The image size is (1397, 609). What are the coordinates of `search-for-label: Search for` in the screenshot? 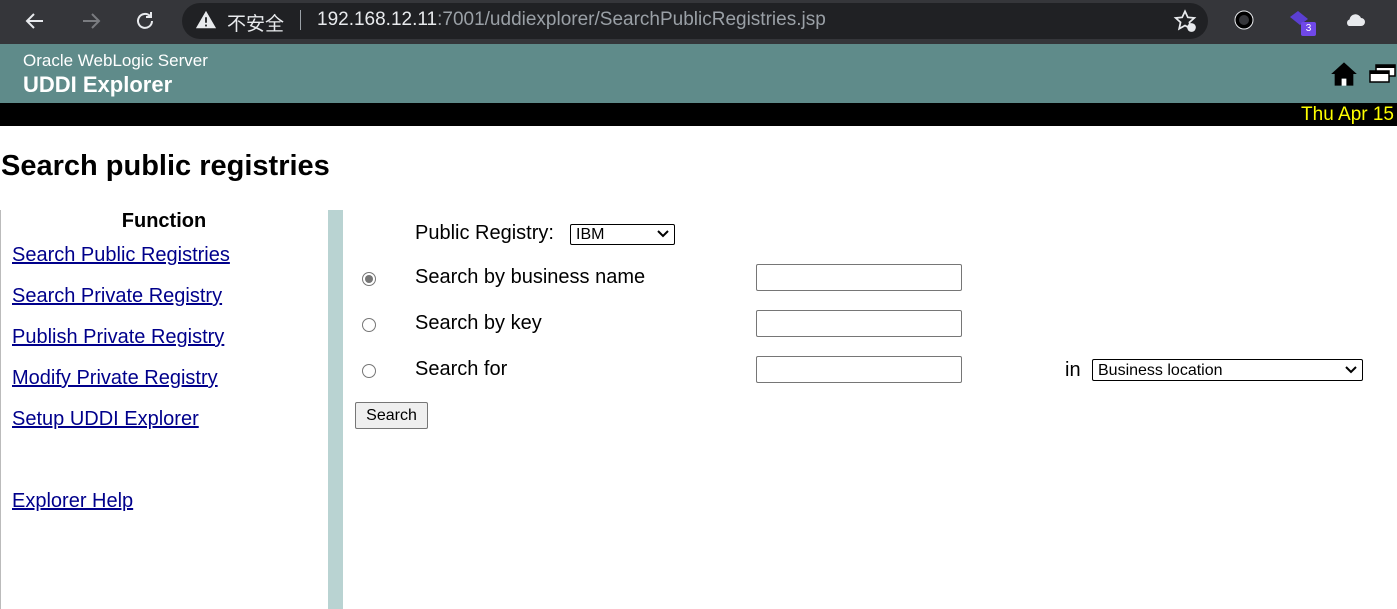 It's located at (461, 369).